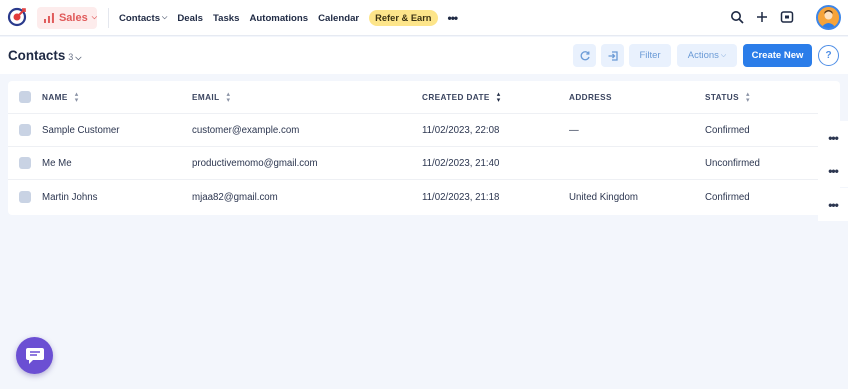 The height and width of the screenshot is (389, 848). I want to click on column-header-status: STATUS ▴ ▾, so click(727, 97).